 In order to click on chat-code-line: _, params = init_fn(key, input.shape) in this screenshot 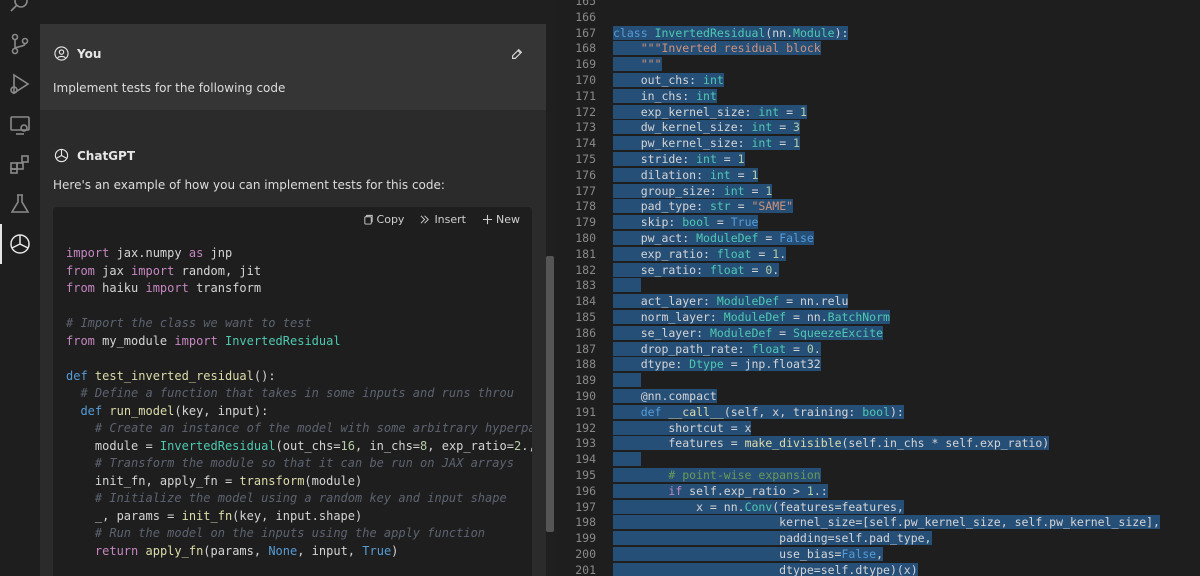, I will do `click(214, 515)`.